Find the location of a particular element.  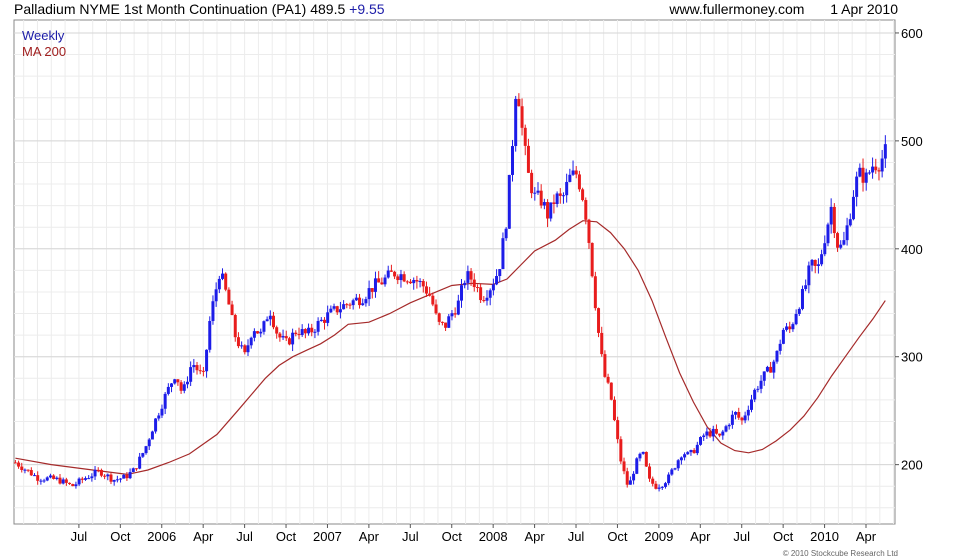

legend-ma-200: MA 200 is located at coordinates (44, 51).